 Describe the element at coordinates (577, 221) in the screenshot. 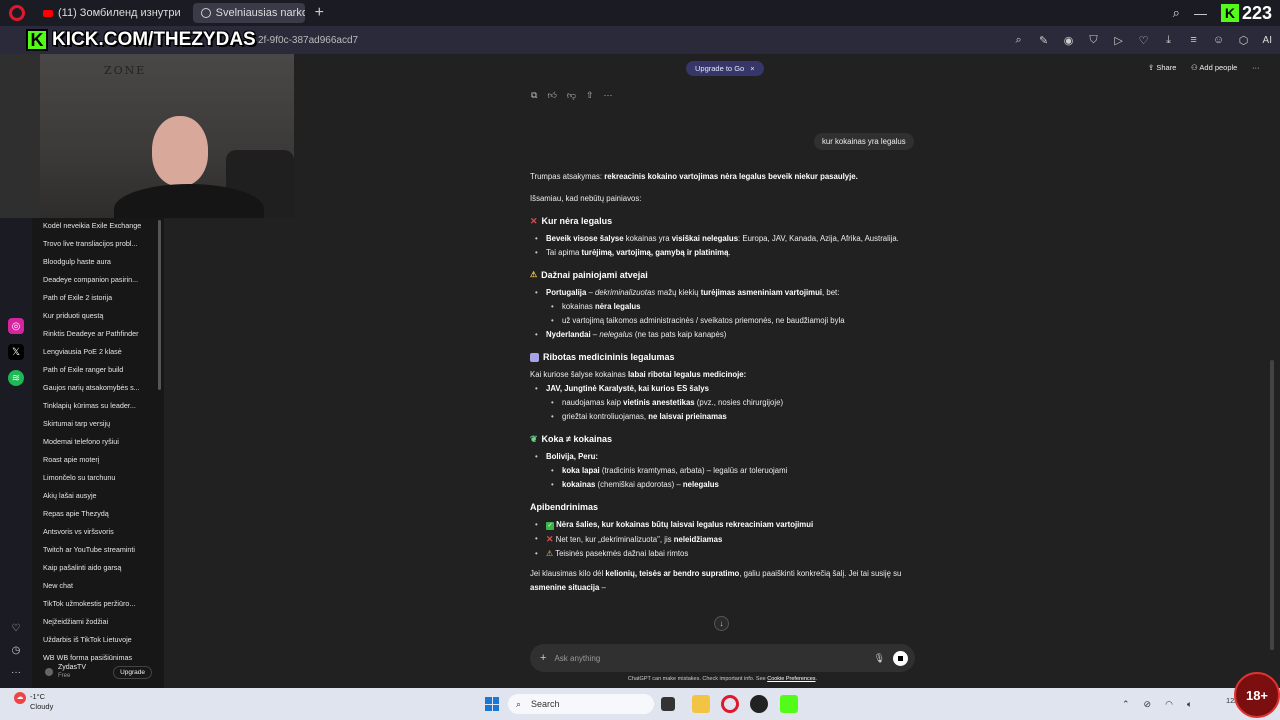

I see `heading-text: Kur nėra legalus` at that location.